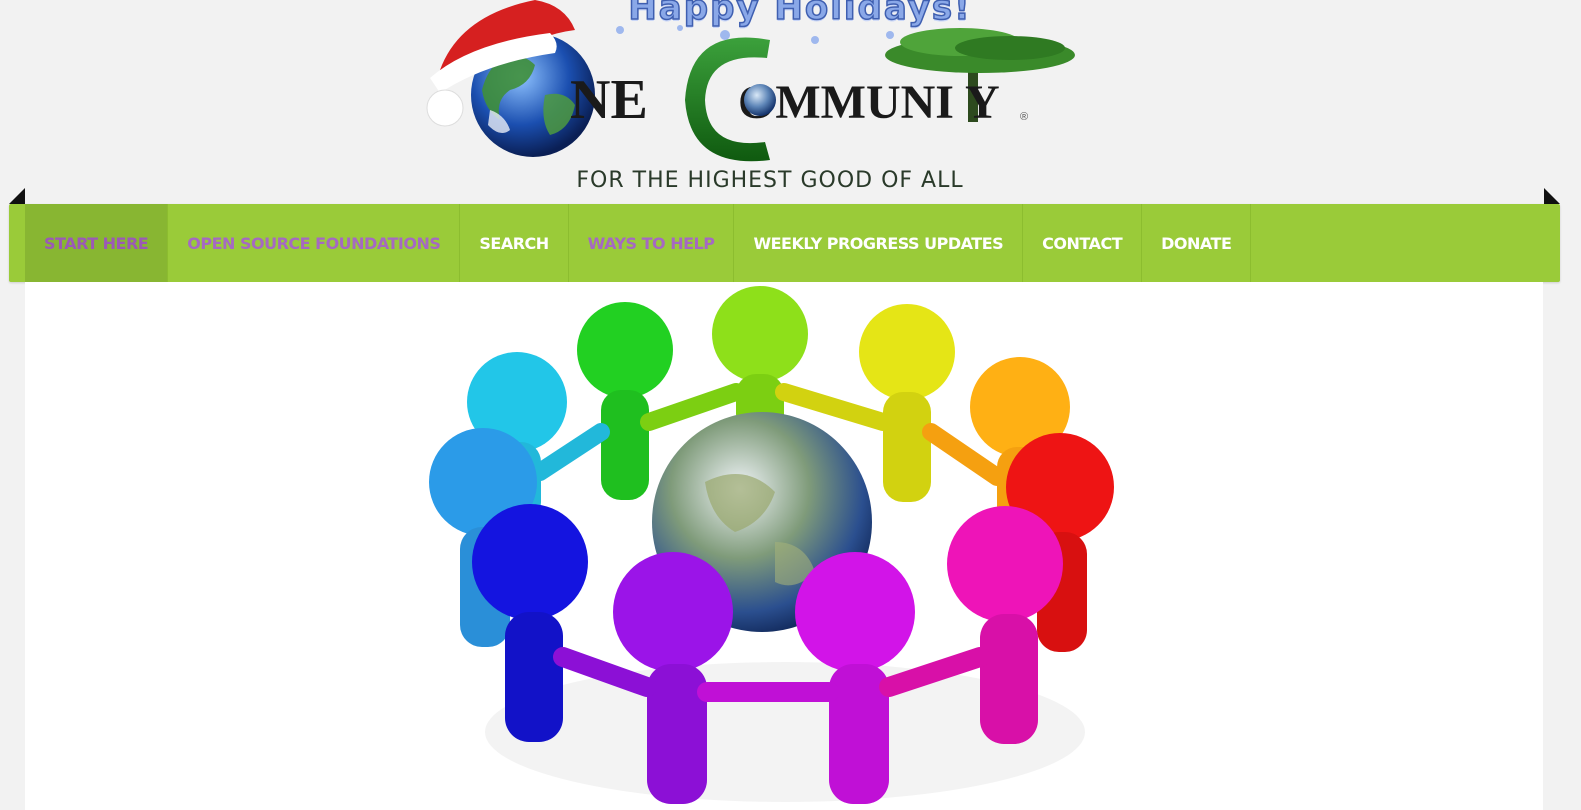  Describe the element at coordinates (982, 102) in the screenshot. I see `svg-text: Y` at that location.